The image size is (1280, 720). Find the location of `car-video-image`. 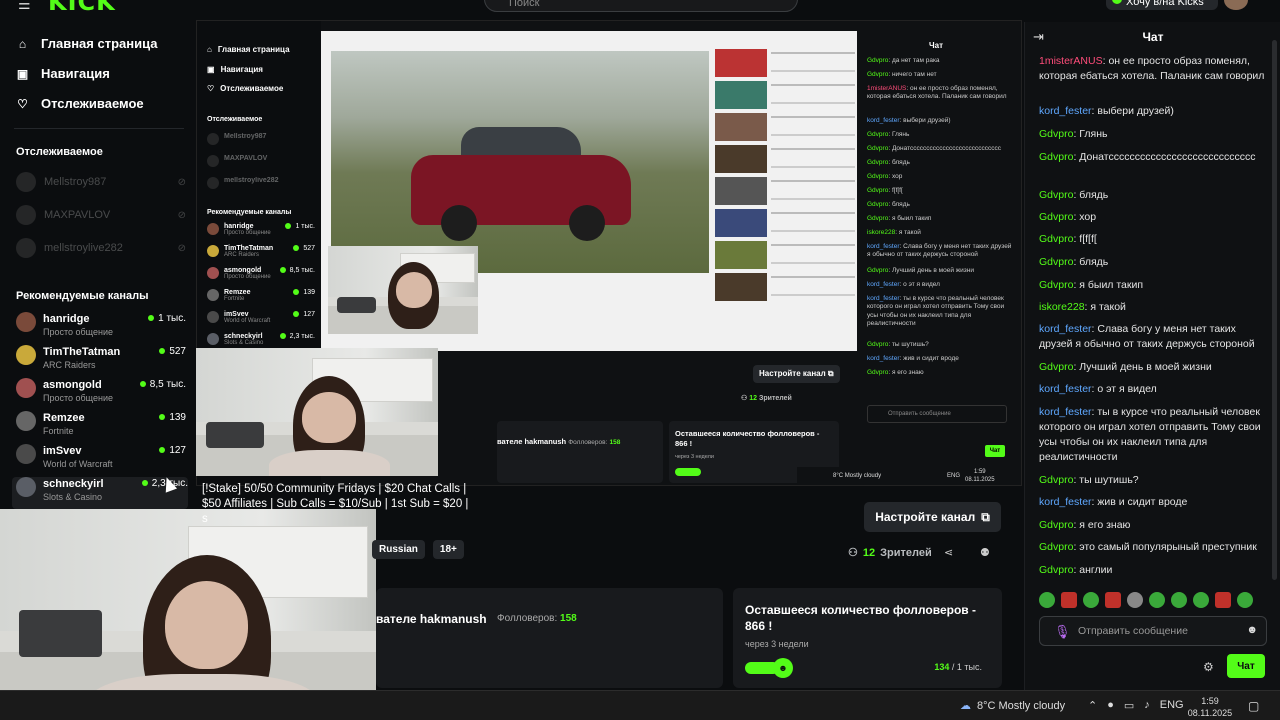

car-video-image is located at coordinates (520, 162).